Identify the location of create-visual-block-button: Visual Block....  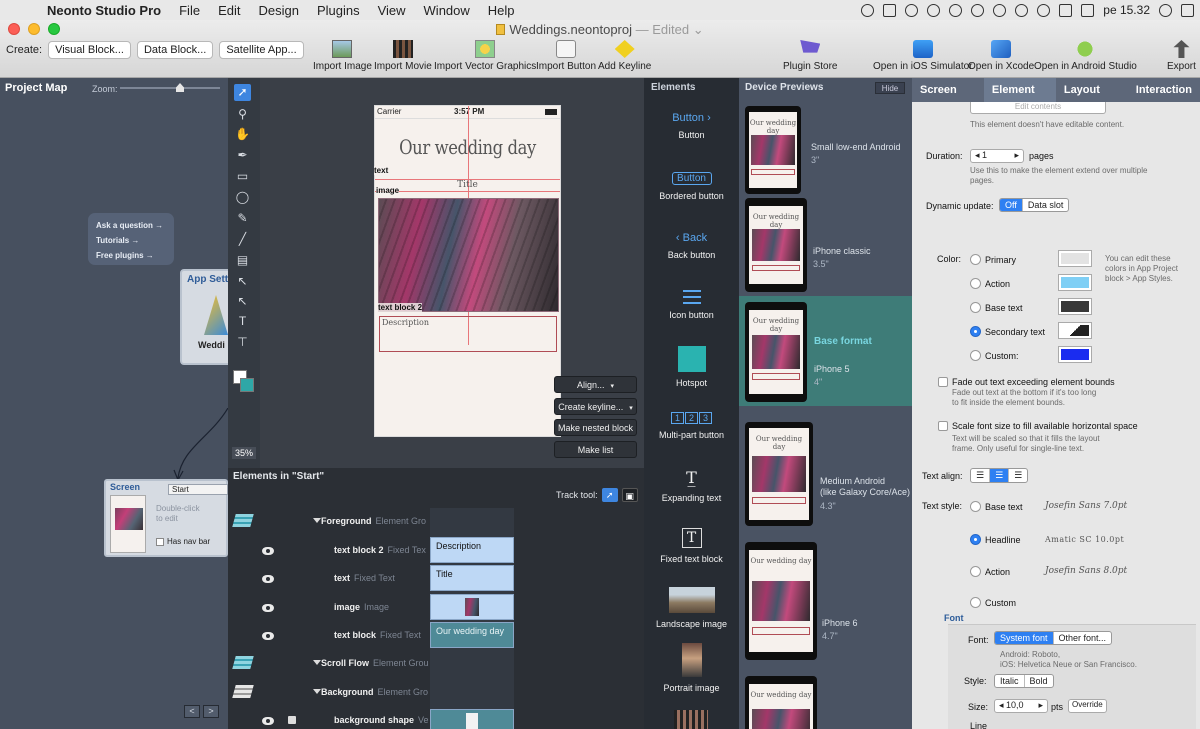
(89, 50).